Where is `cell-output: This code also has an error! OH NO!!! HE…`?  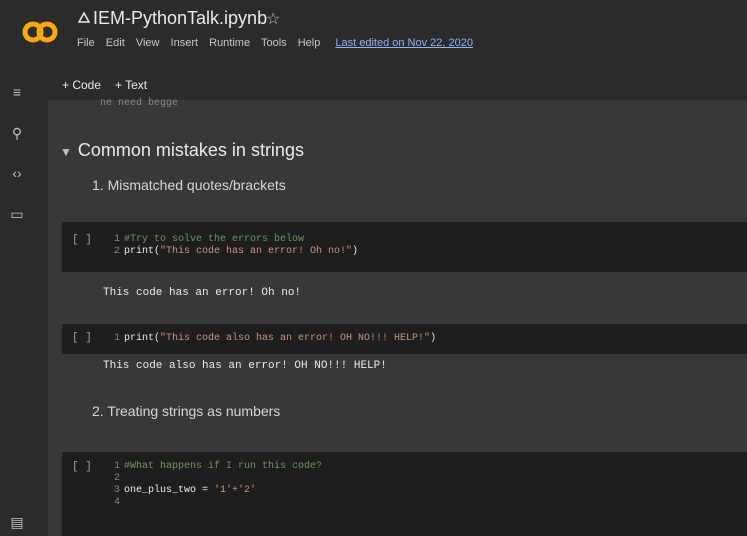 cell-output: This code also has an error! OH NO!!! HE… is located at coordinates (245, 366).